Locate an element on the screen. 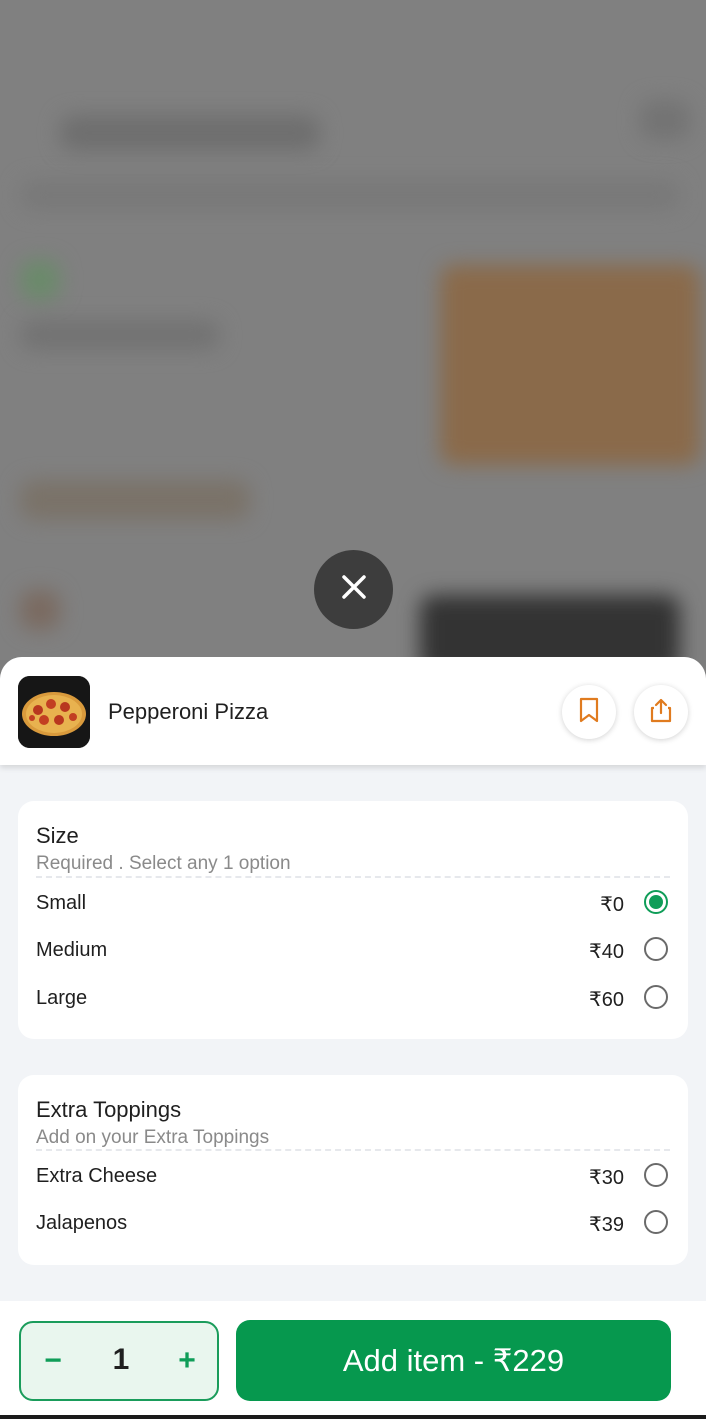 The width and height of the screenshot is (706, 1419). size-subtitle: Required . Select any 1 option is located at coordinates (163, 863).